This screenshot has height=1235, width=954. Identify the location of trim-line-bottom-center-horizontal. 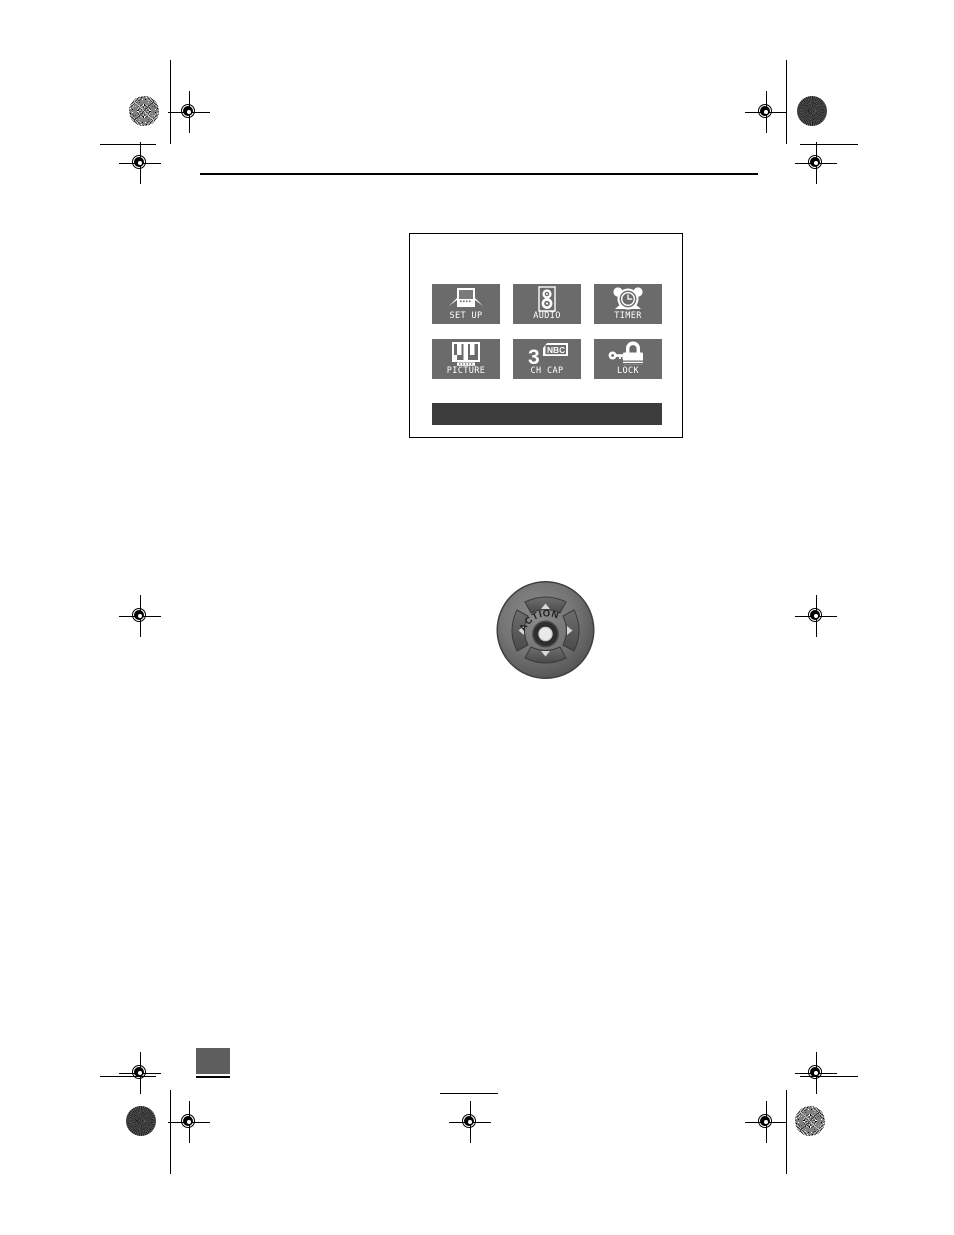
(469, 1093).